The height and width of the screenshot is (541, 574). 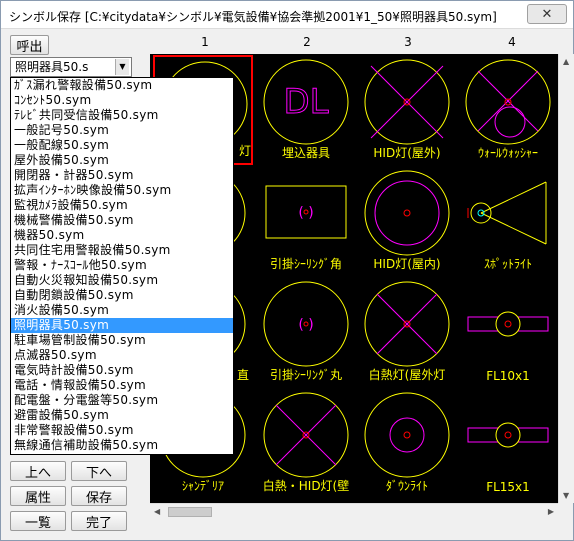 I want to click on symbol-cell-r2c4: ｽﾎﾟｯﾄﾗｲﾄ, so click(x=508, y=221).